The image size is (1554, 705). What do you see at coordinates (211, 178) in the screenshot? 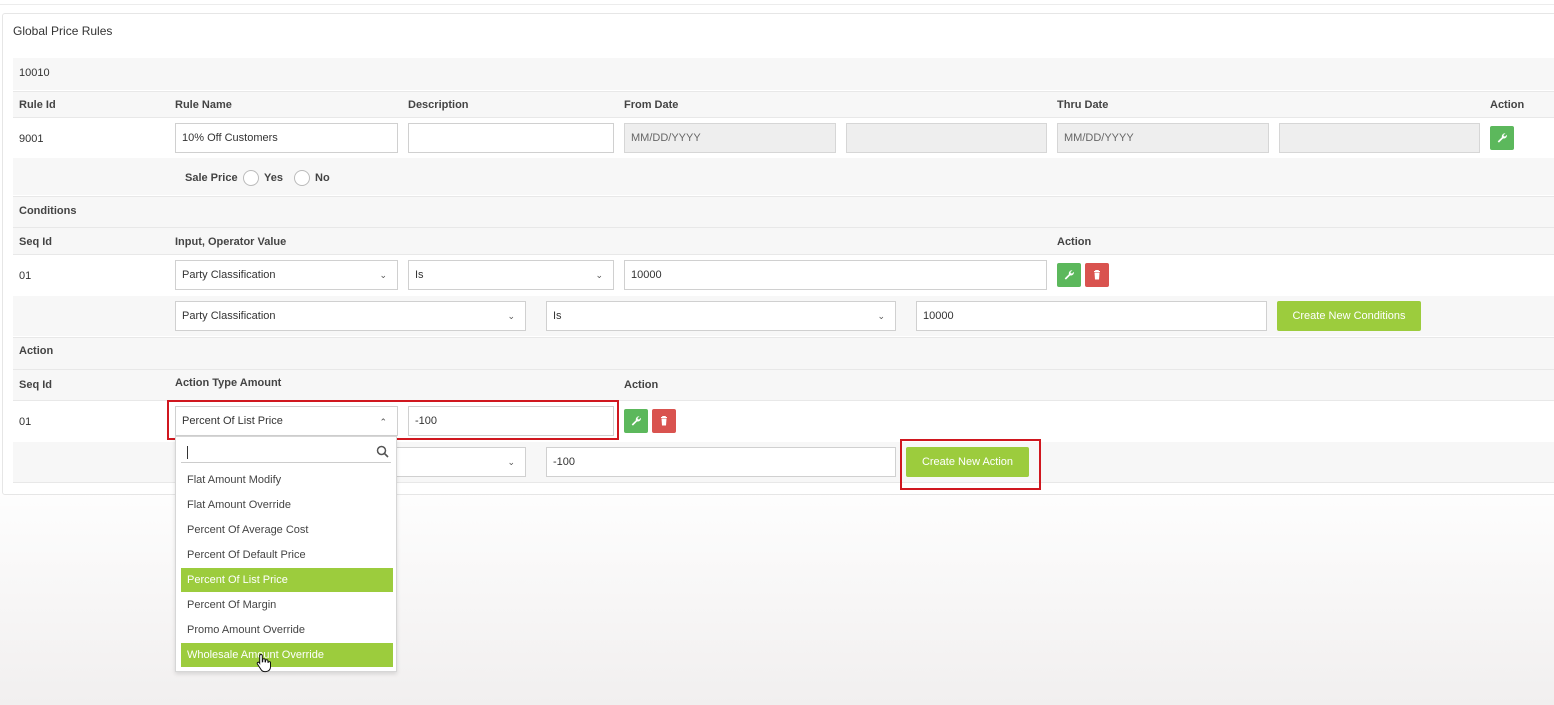
I see `sale-price-label: Sale Price` at bounding box center [211, 178].